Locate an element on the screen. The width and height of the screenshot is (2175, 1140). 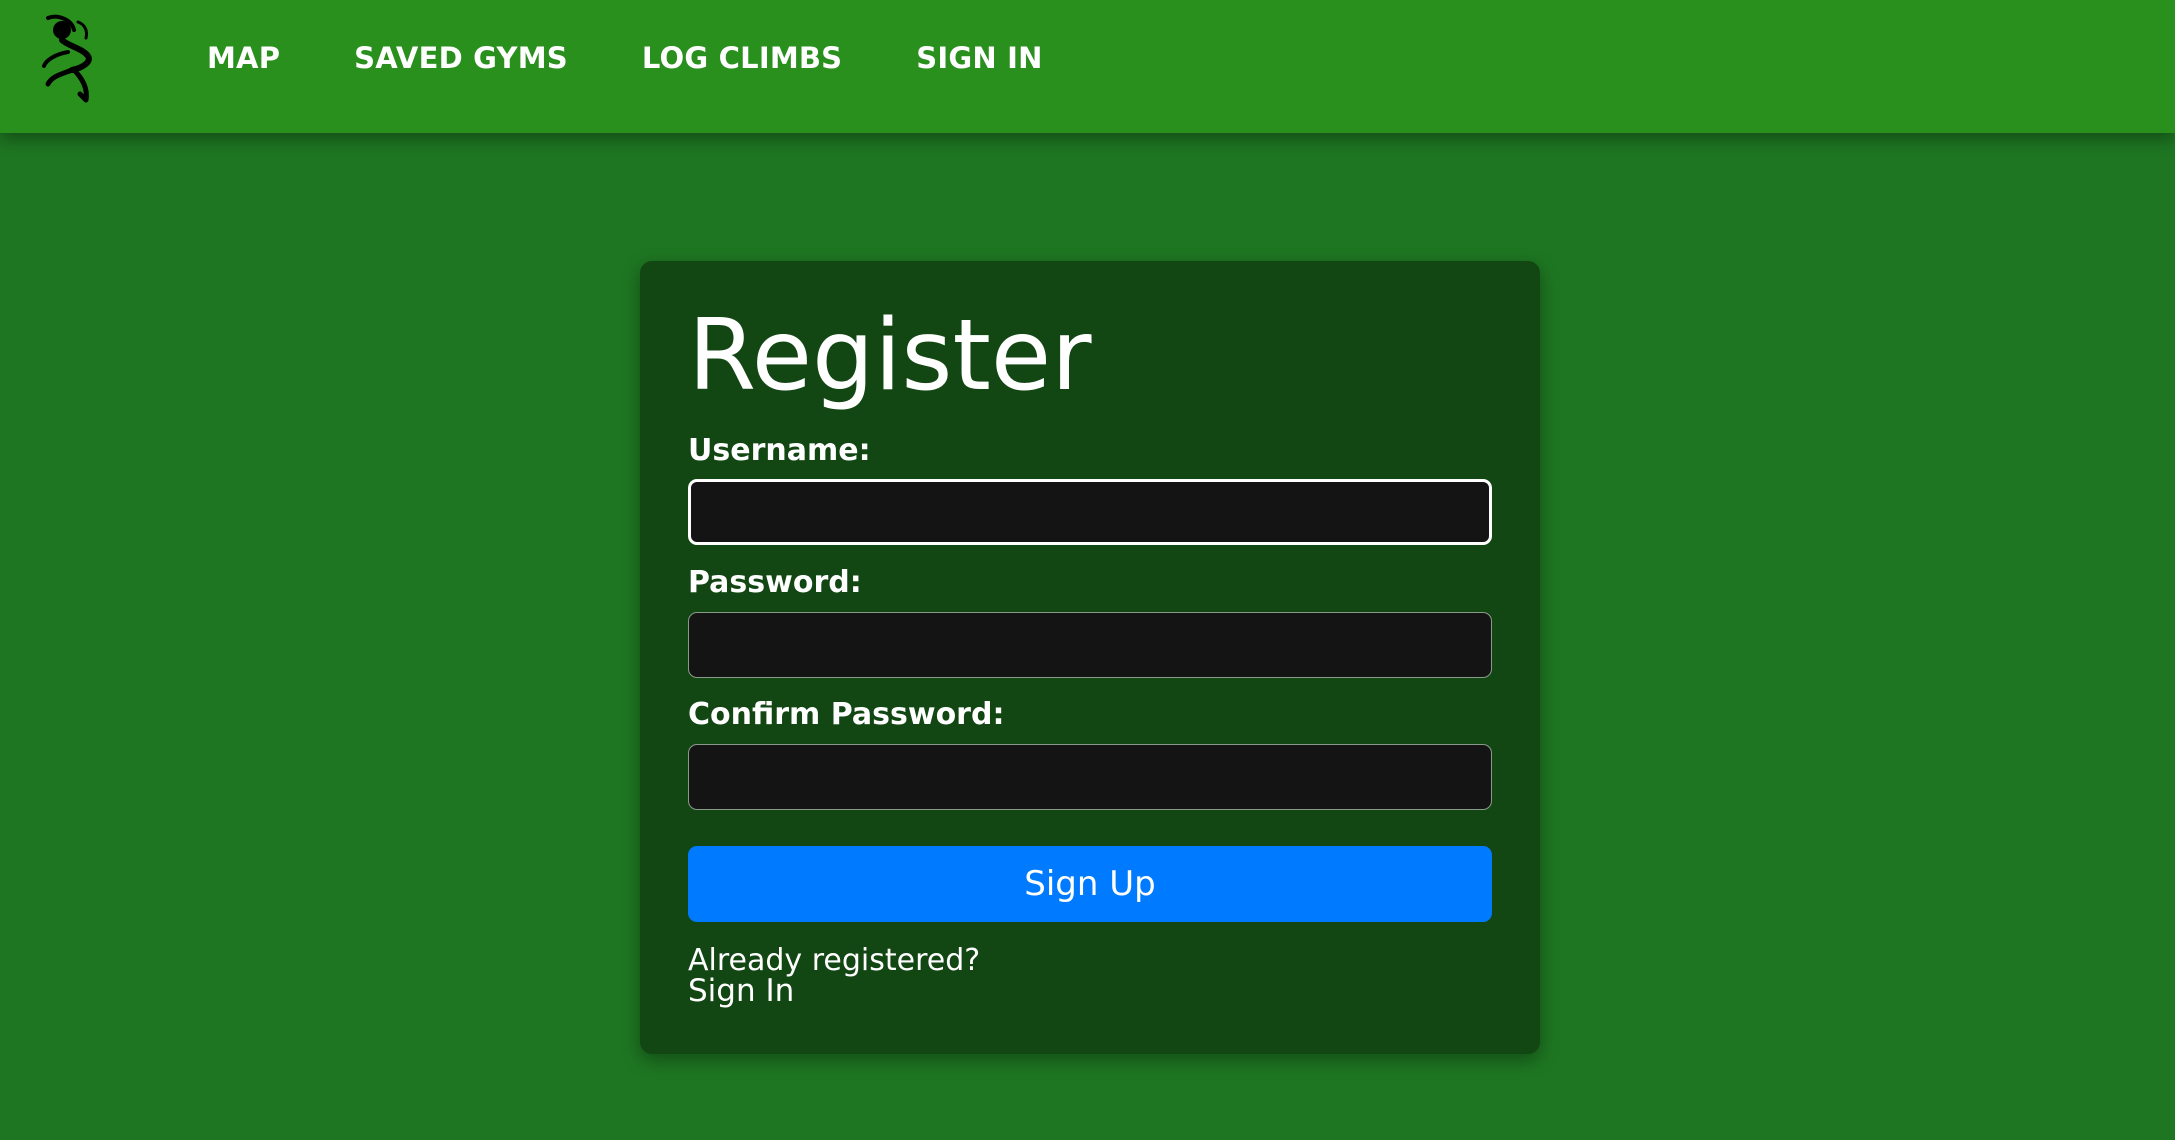
nav-link-sign-in: SIGN IN is located at coordinates (979, 58).